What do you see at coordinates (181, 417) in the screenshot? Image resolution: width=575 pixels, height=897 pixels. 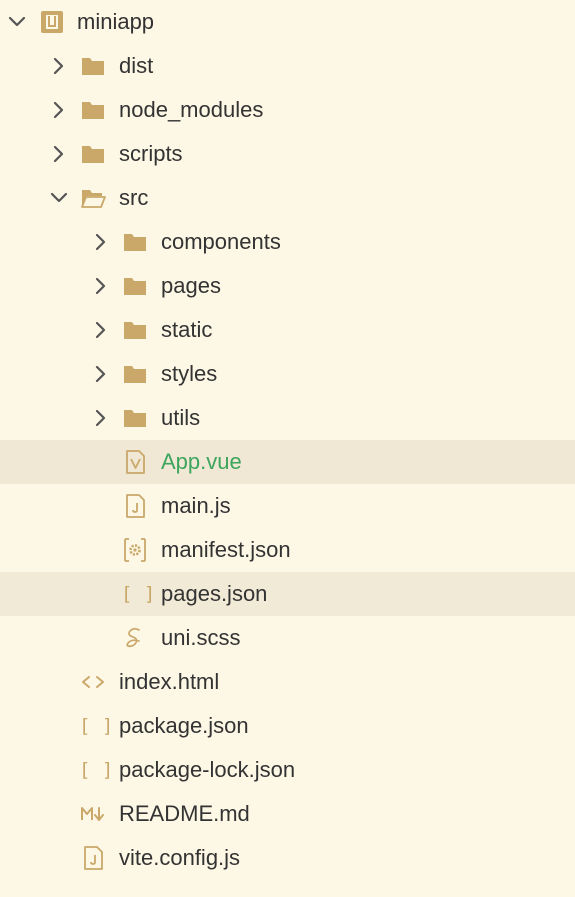 I see `tree-item-label: utils` at bounding box center [181, 417].